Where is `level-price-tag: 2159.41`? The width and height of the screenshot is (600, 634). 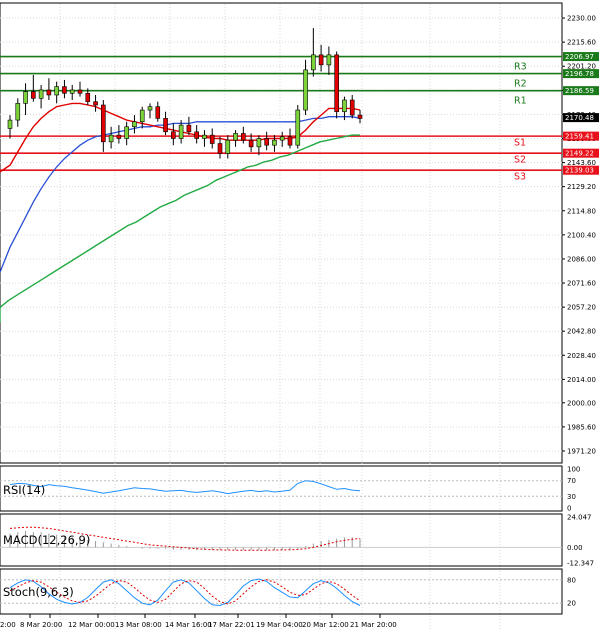
level-price-tag: 2159.41 is located at coordinates (579, 137).